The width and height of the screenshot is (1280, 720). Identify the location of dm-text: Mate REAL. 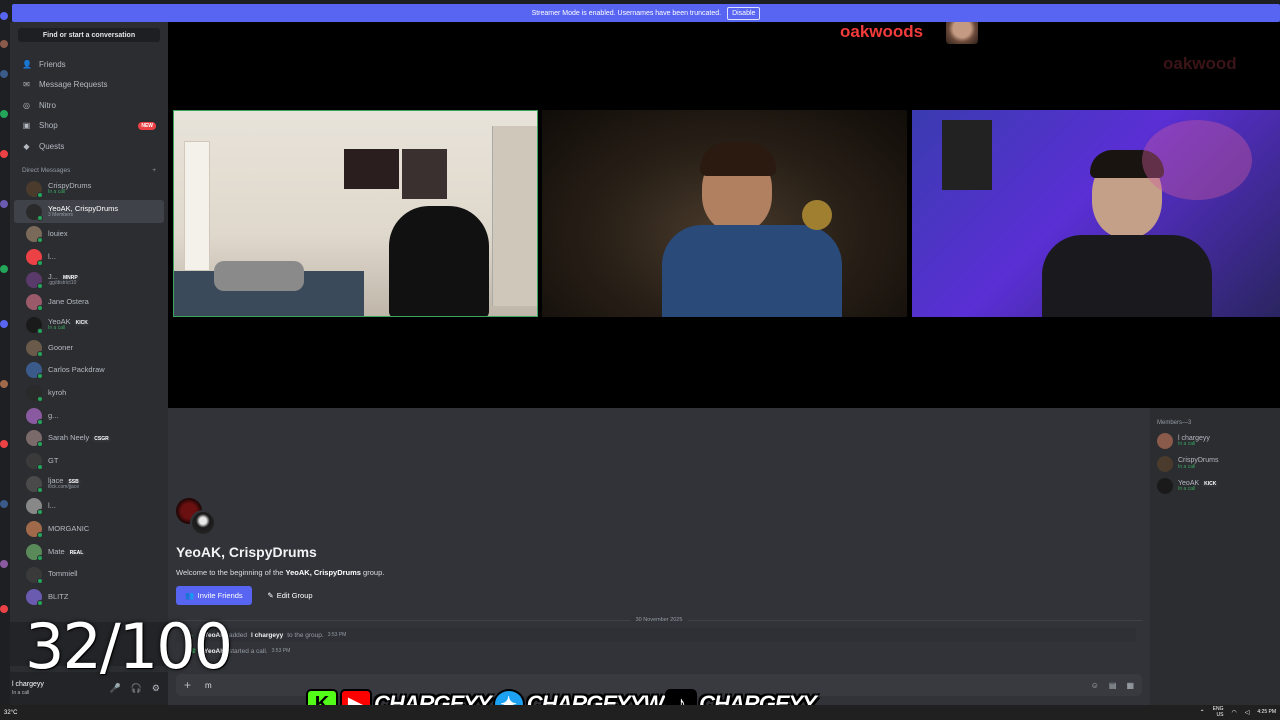
(67, 552).